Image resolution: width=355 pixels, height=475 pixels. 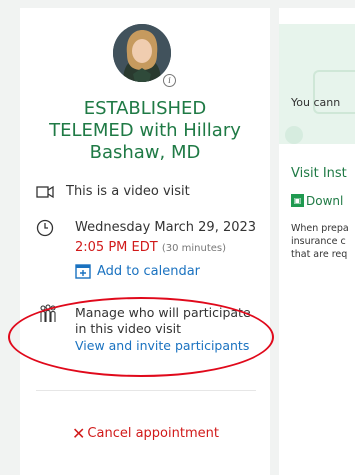 What do you see at coordinates (83, 273) in the screenshot?
I see `calendar-add-icon` at bounding box center [83, 273].